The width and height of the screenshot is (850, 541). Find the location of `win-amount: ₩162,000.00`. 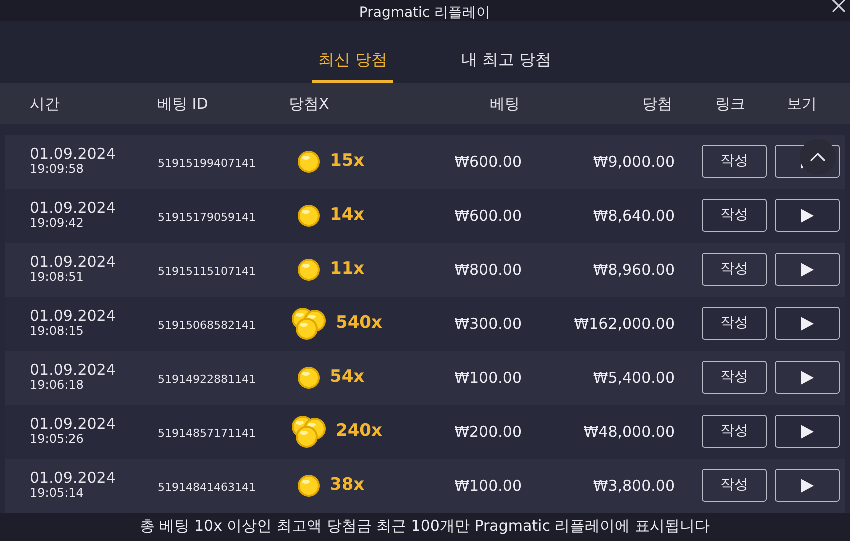

win-amount: ₩162,000.00 is located at coordinates (624, 323).